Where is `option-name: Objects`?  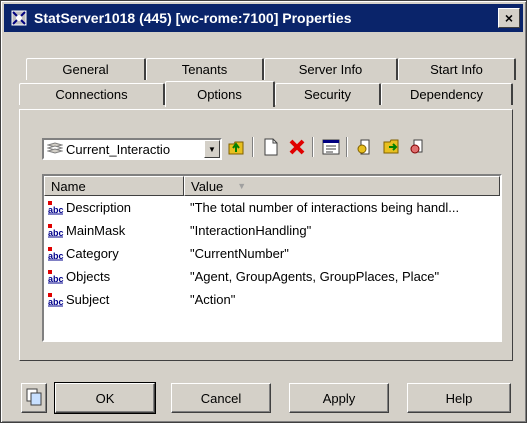
option-name: Objects is located at coordinates (88, 276).